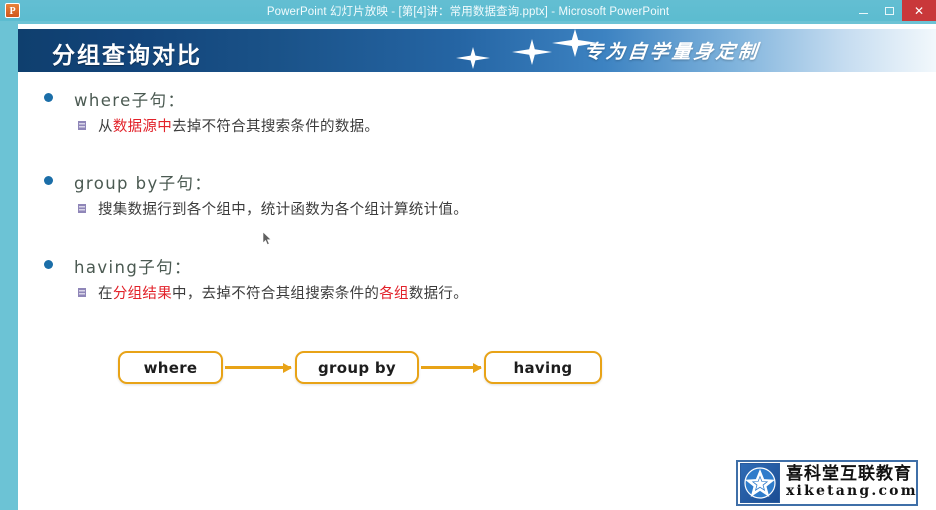 The width and height of the screenshot is (936, 510). I want to click on close-icon: ✕, so click(919, 10).